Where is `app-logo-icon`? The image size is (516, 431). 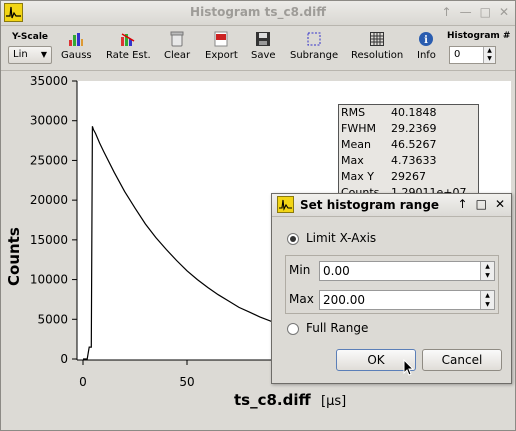 app-logo-icon is located at coordinates (285, 204).